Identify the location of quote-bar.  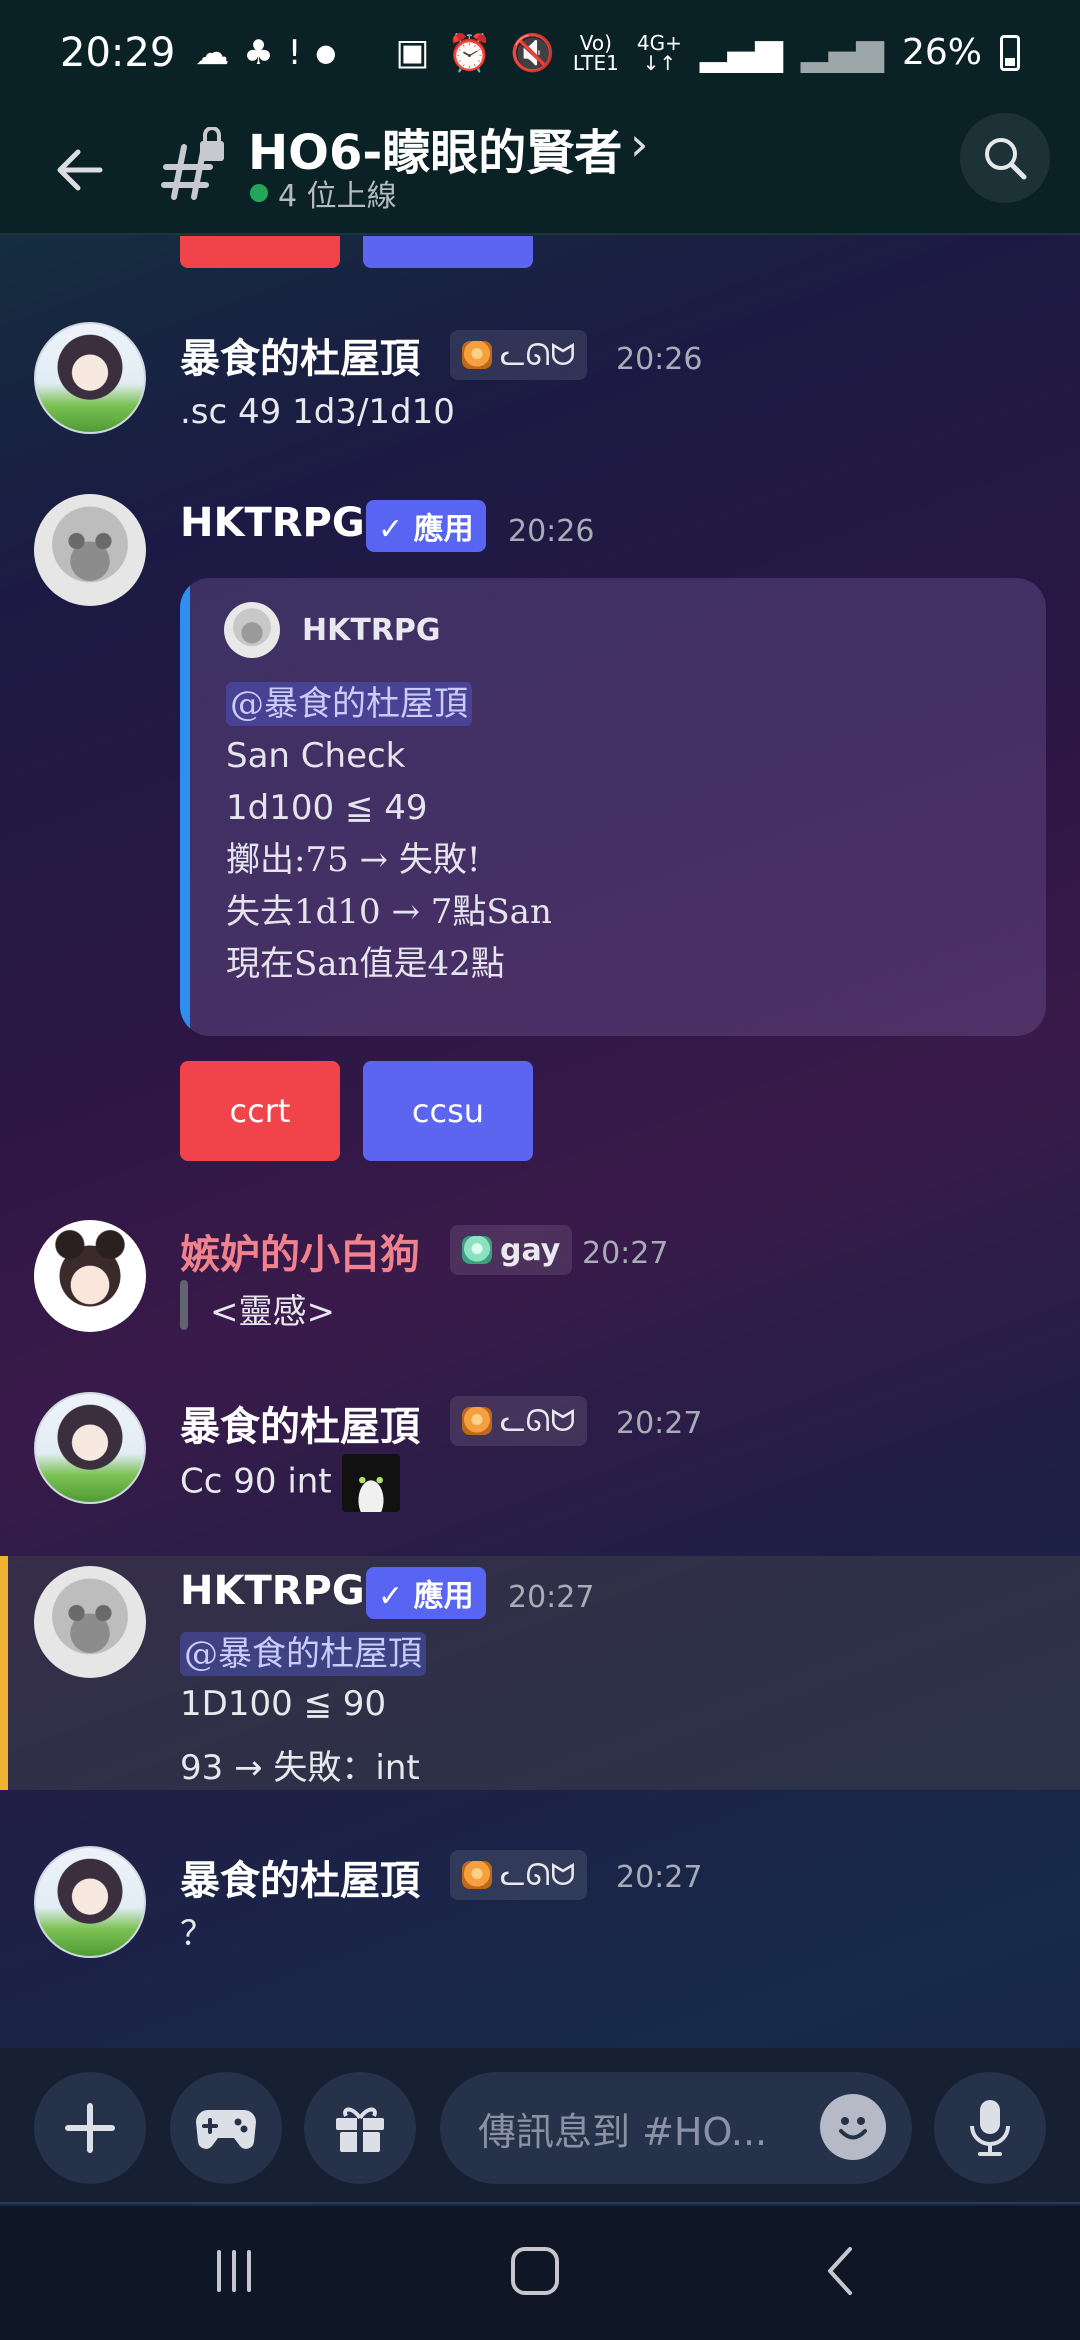
(184, 1305).